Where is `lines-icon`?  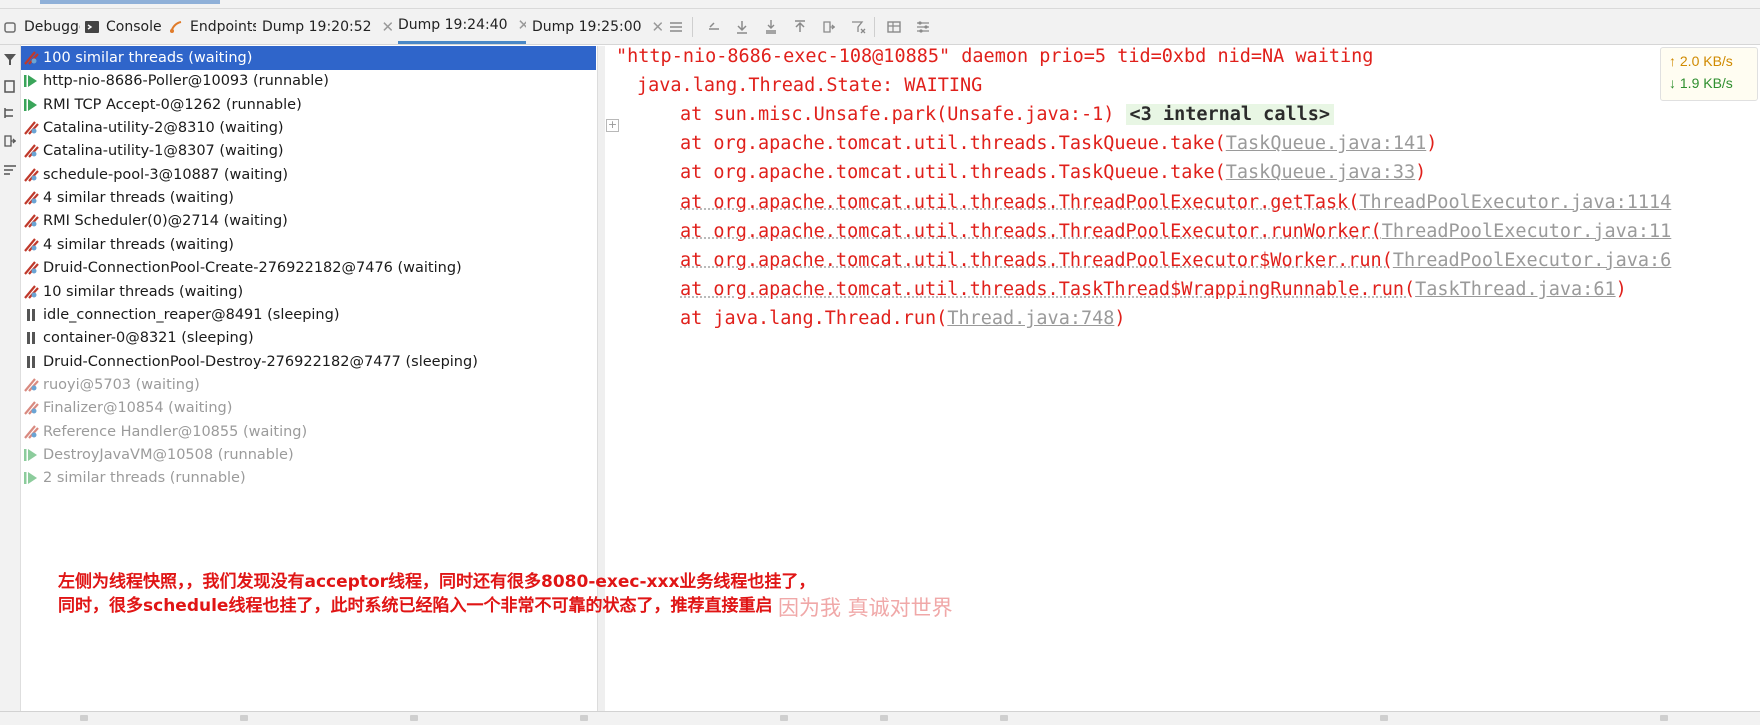
lines-icon is located at coordinates (676, 27).